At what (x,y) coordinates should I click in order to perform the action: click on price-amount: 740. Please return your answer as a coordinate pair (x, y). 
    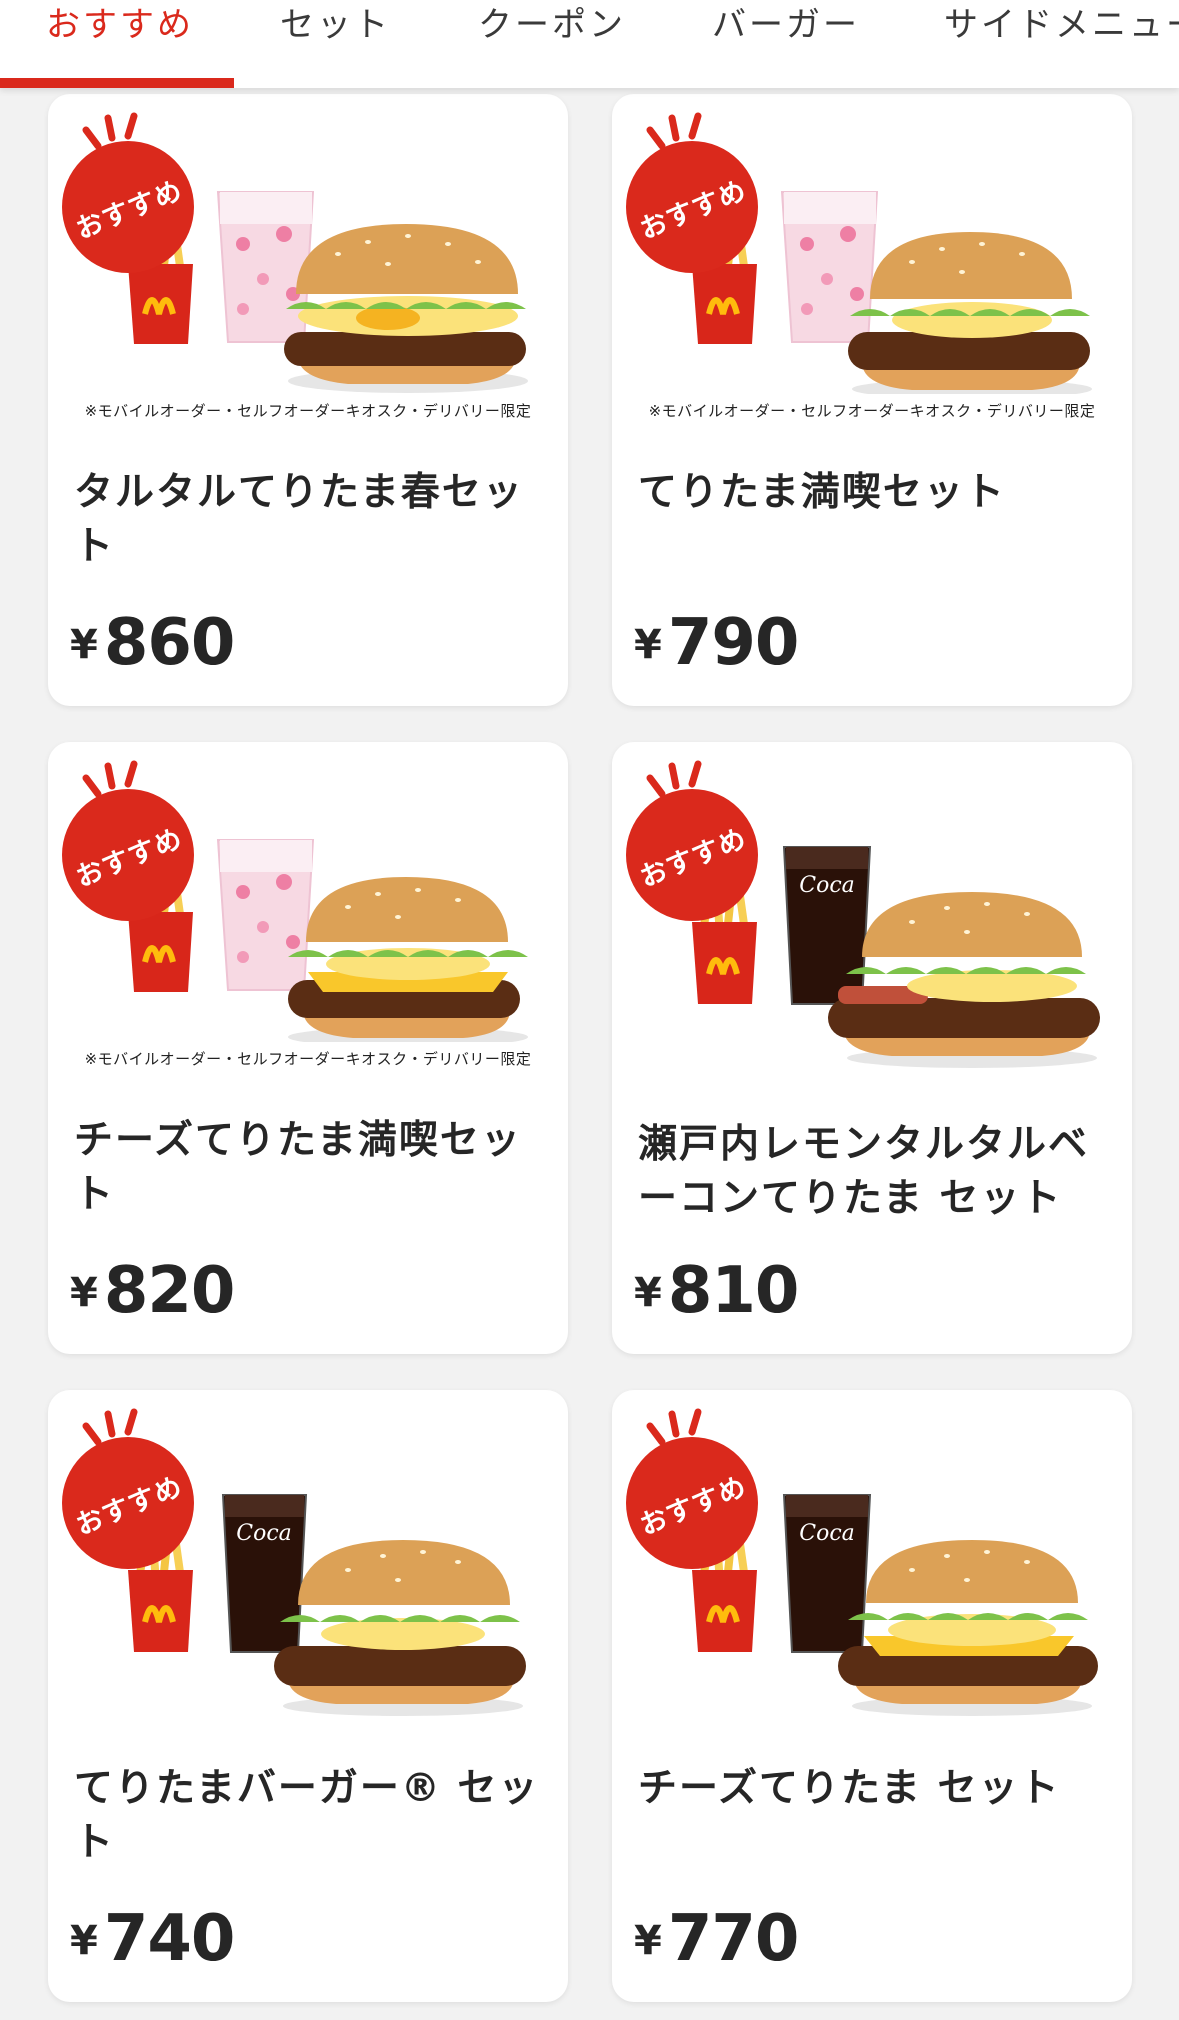
    Looking at the image, I should click on (169, 1939).